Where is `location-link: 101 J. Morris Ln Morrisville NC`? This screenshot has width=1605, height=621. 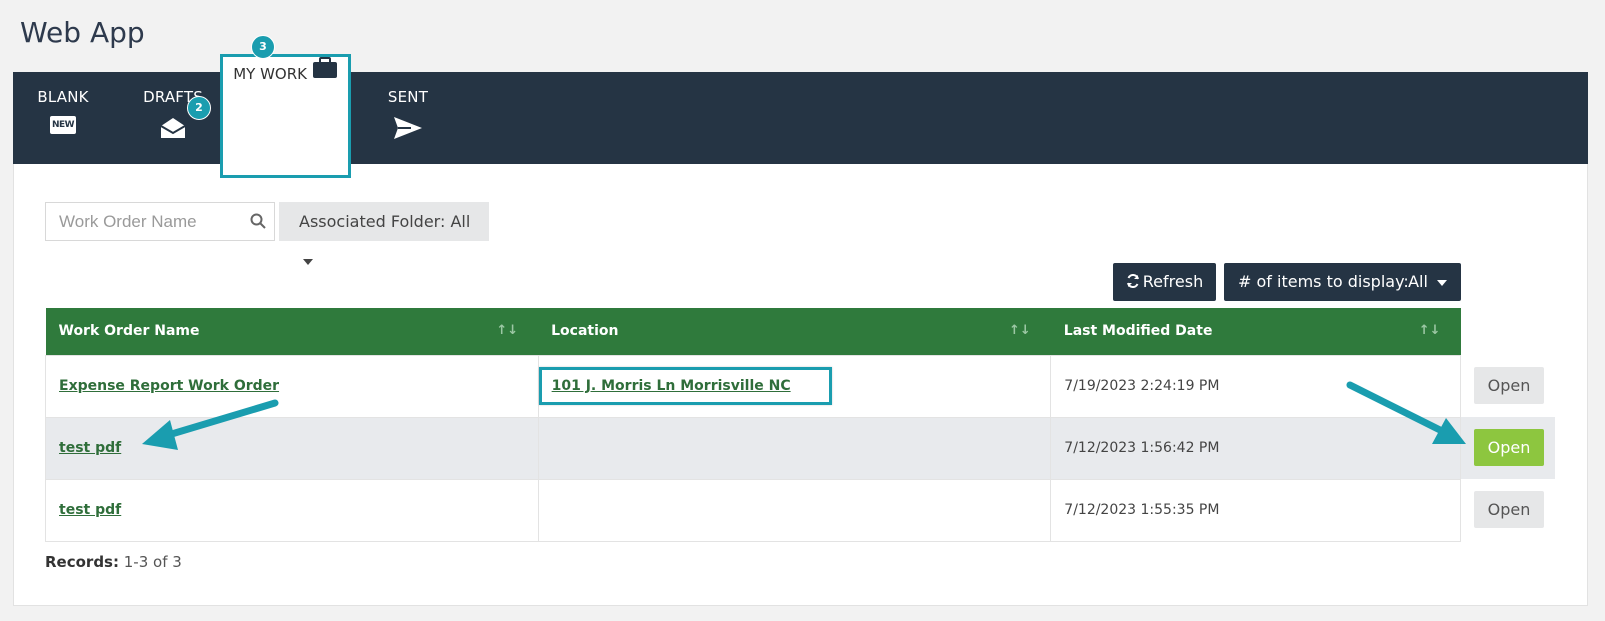 location-link: 101 J. Morris Ln Morrisville NC is located at coordinates (671, 386).